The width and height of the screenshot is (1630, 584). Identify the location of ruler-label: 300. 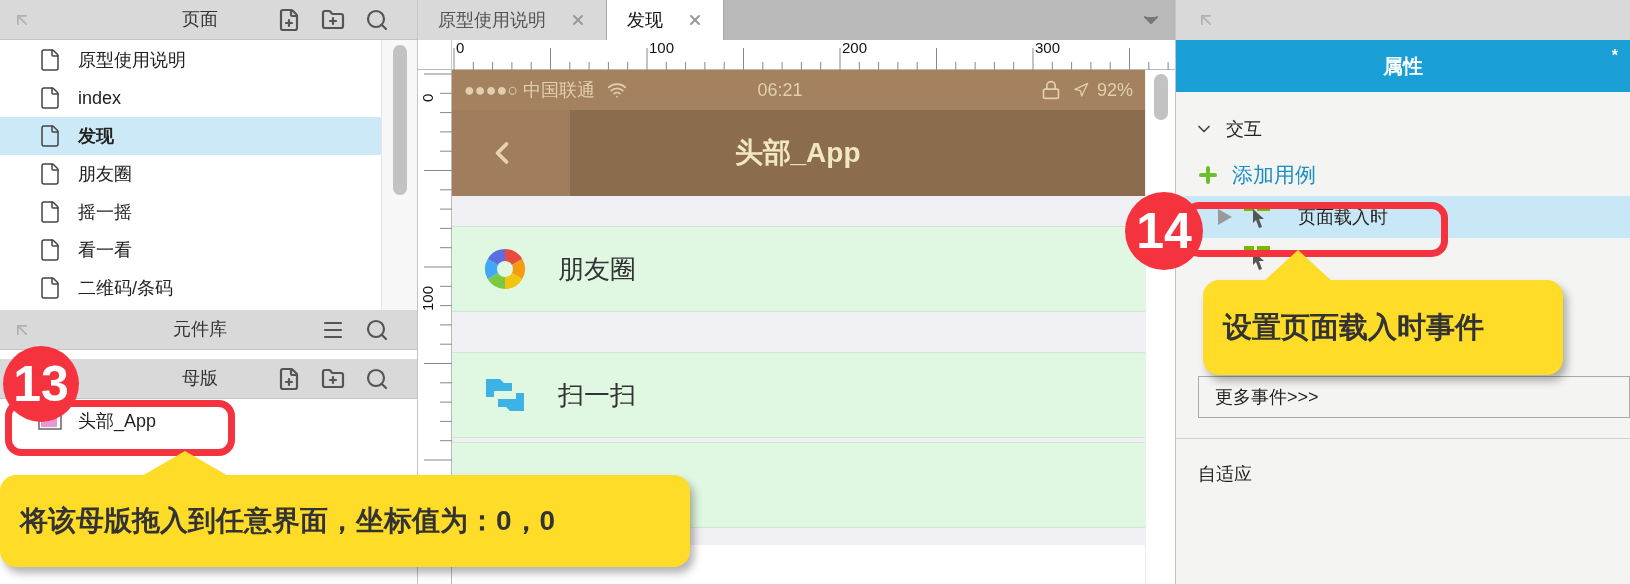
(1048, 47).